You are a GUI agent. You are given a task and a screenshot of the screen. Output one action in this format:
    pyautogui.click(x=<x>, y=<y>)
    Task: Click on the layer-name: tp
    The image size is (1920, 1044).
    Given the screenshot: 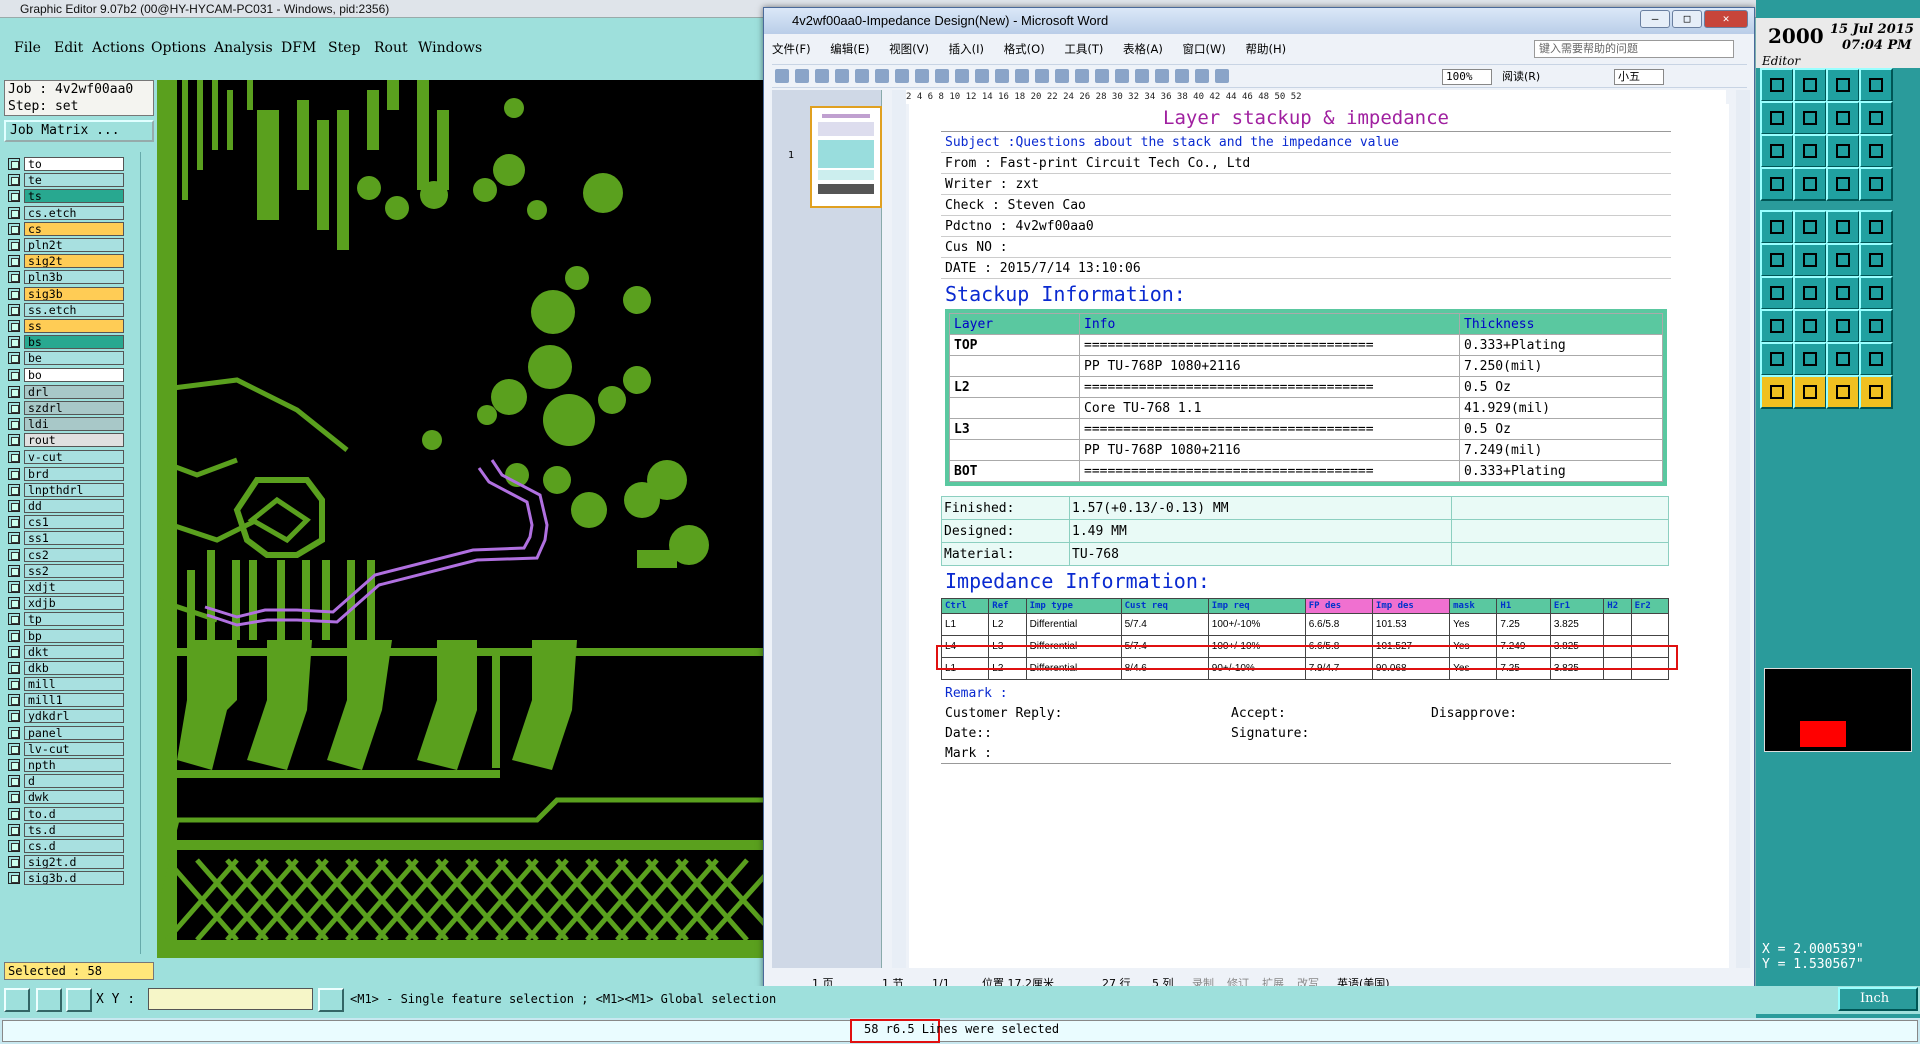 What is the action you would take?
    pyautogui.click(x=74, y=619)
    